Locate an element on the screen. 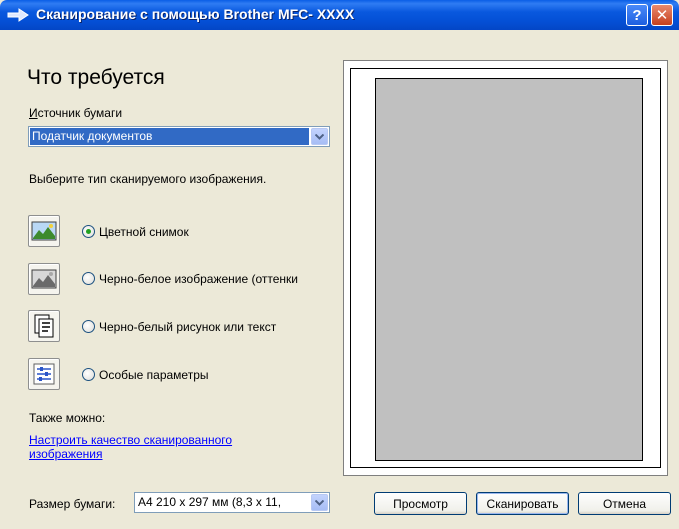 The width and height of the screenshot is (679, 529). close-button: ✕ is located at coordinates (662, 15).